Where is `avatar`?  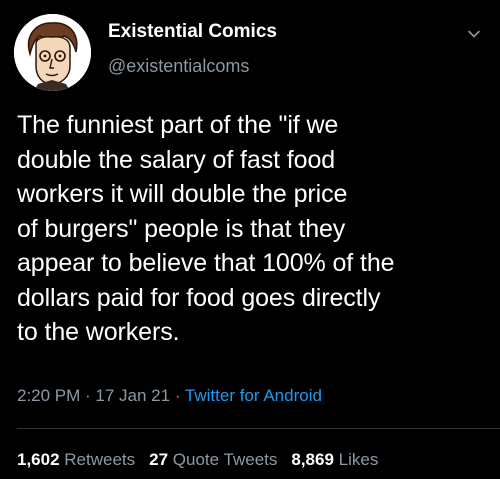 avatar is located at coordinates (52, 52).